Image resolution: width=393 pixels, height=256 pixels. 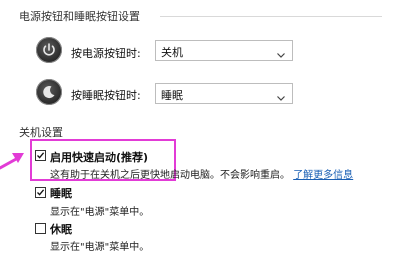 I want to click on power-icon, so click(x=49, y=50).